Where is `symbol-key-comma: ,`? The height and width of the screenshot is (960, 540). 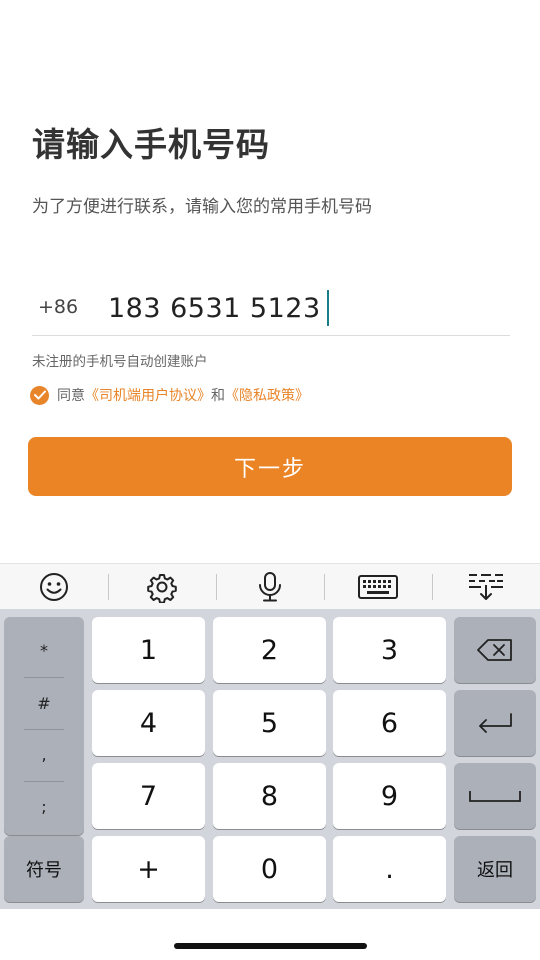
symbol-key-comma: , is located at coordinates (44, 754).